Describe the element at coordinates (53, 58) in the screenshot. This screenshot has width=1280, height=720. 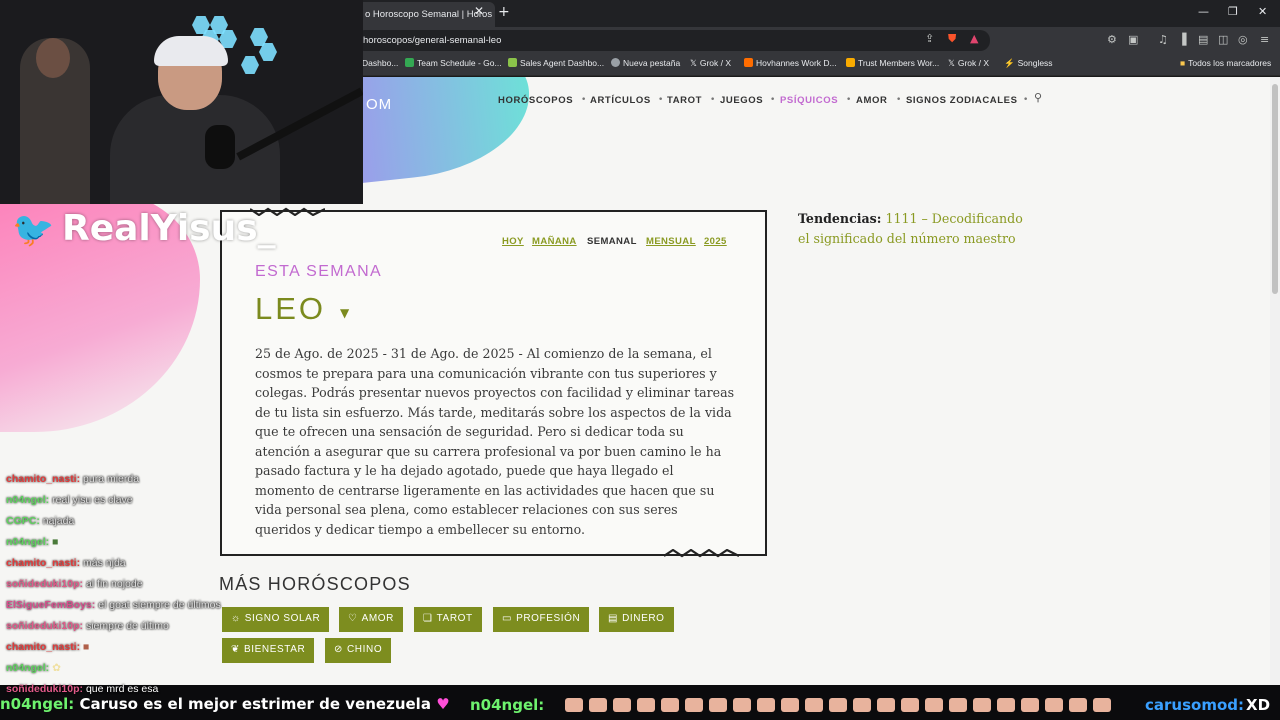
I see `background-figure-head` at that location.